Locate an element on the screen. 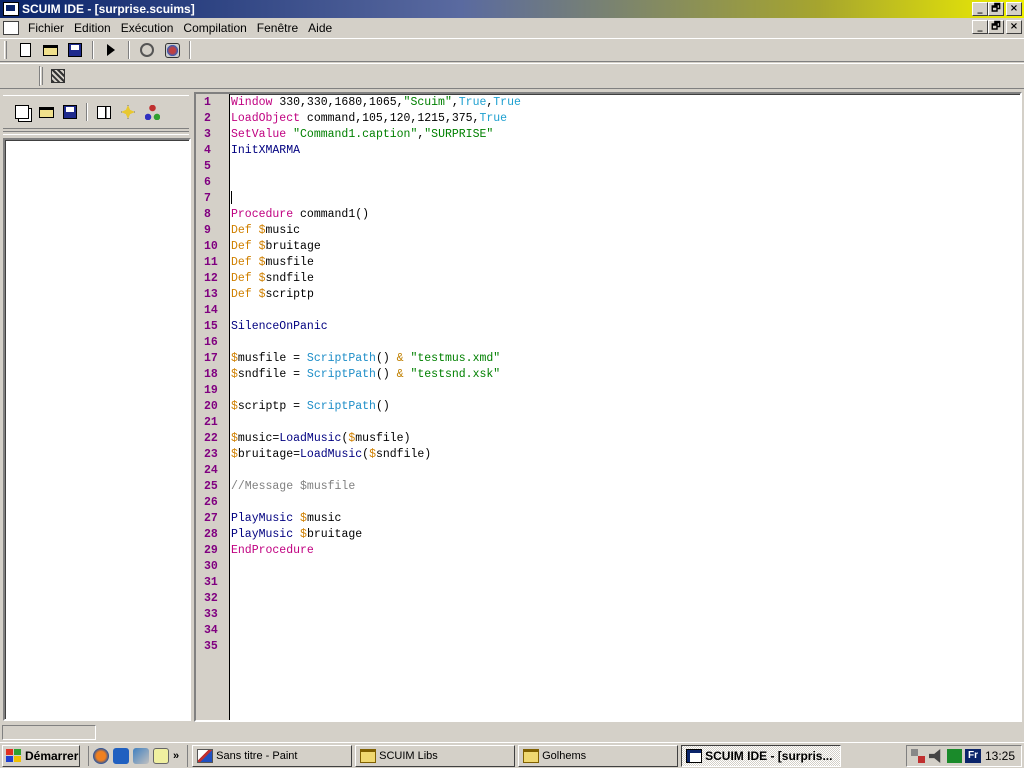  task-scuim-libs: SCUIM Libs is located at coordinates (435, 755).